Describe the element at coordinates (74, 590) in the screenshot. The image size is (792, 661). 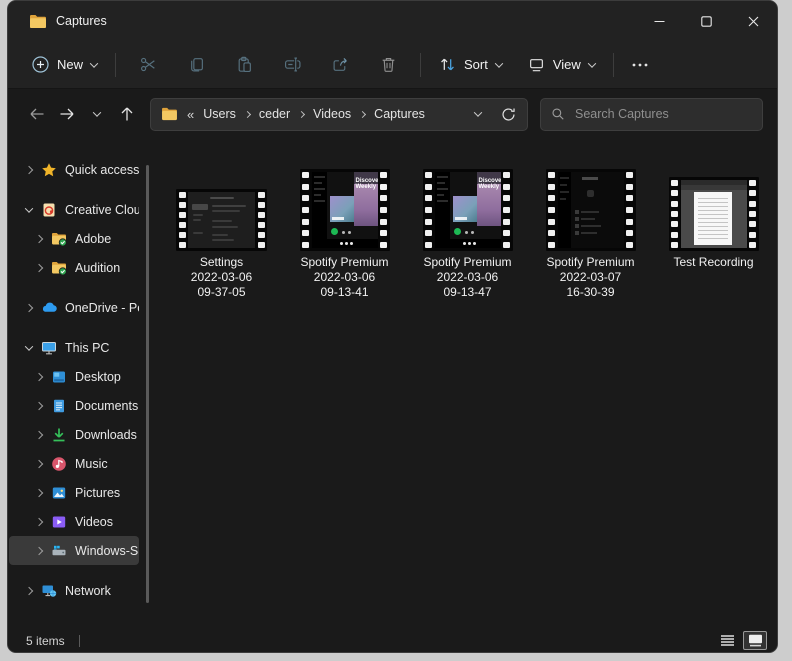
I see `sidebar-item-network: Network` at that location.